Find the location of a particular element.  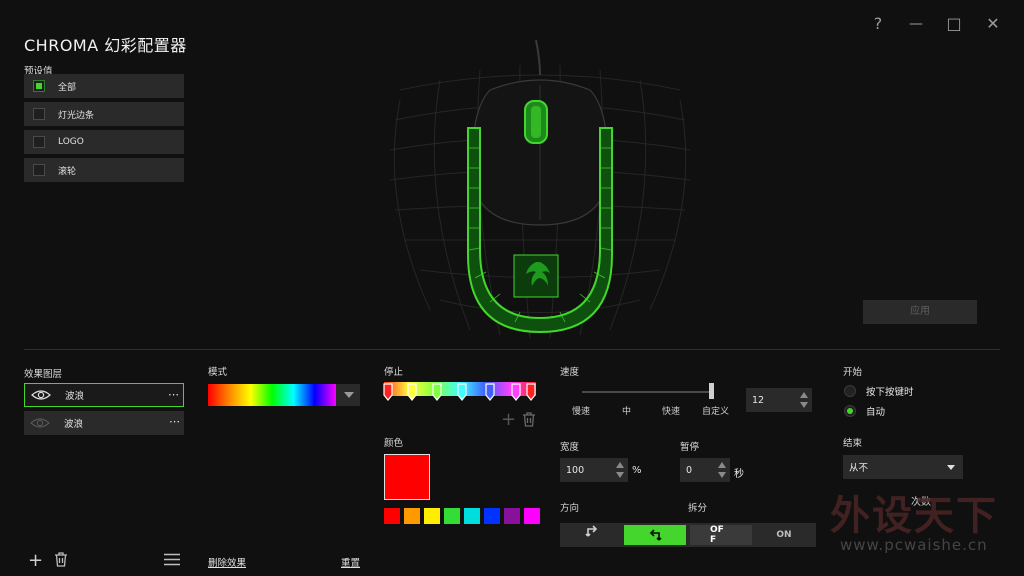

direction-label: 方向 is located at coordinates (570, 508).